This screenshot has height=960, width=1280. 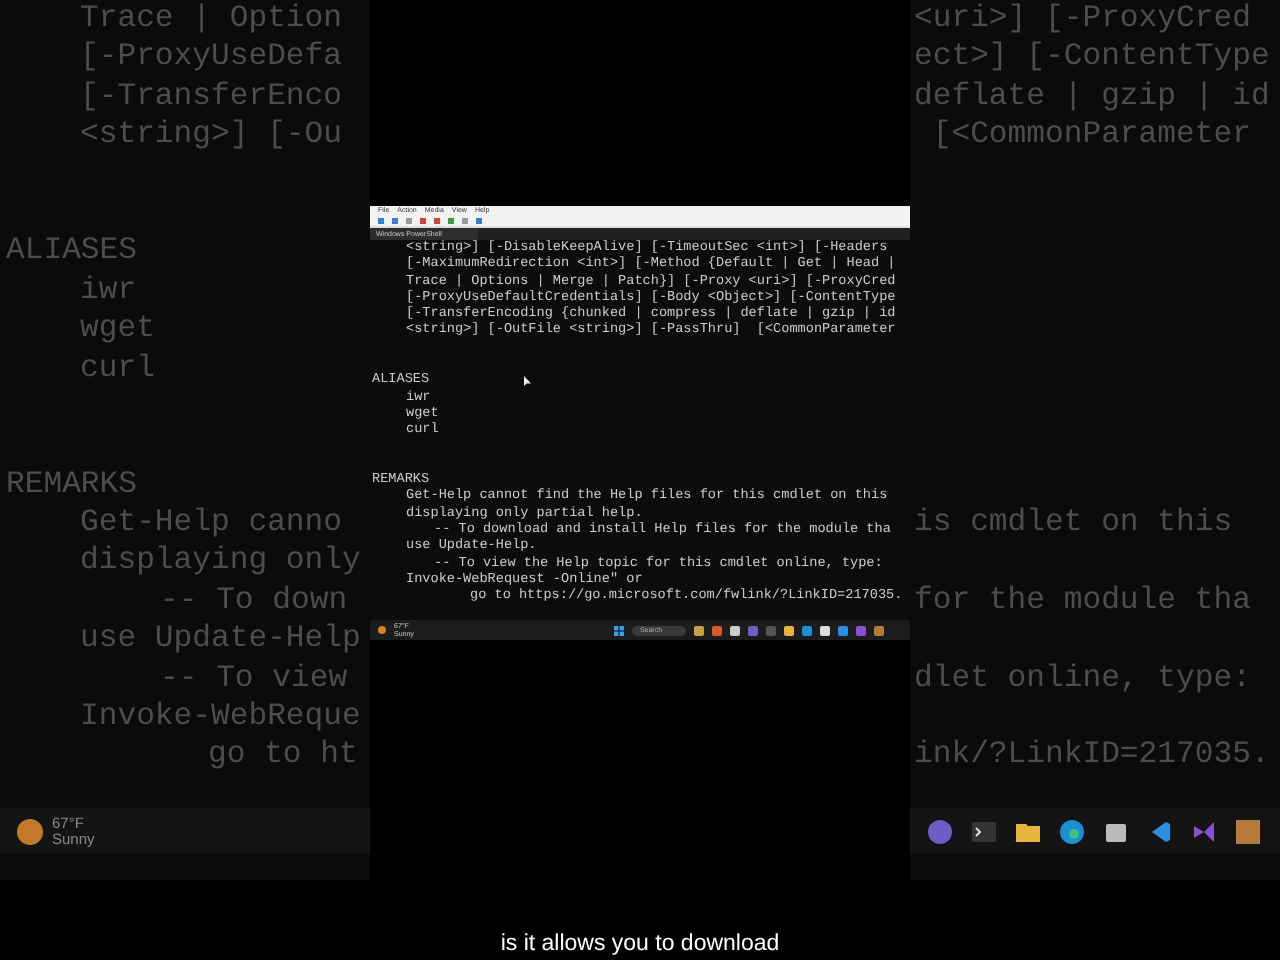 What do you see at coordinates (211, 95) in the screenshot?
I see `terminal-text: [-TransferEnco` at bounding box center [211, 95].